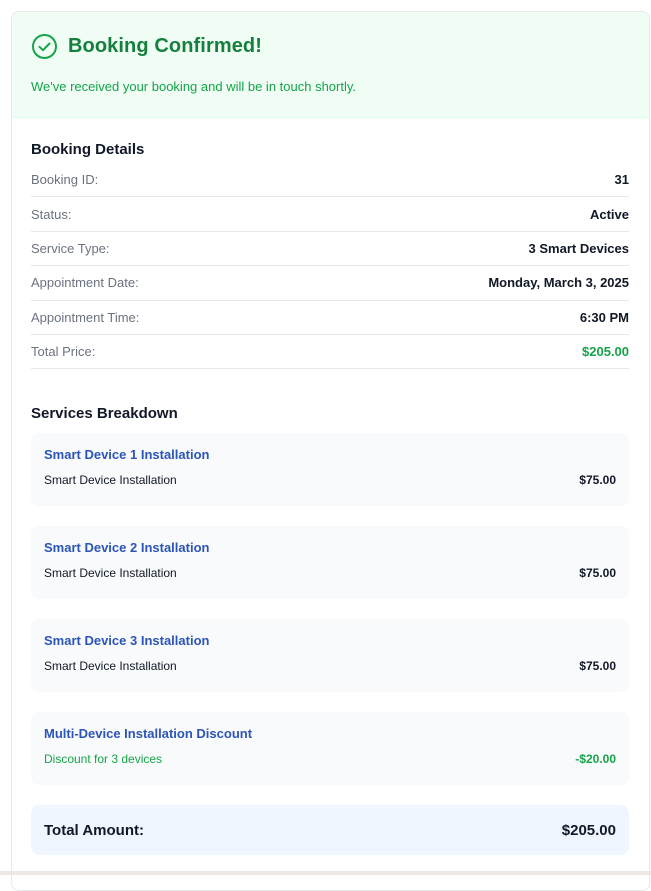 The height and width of the screenshot is (891, 651). What do you see at coordinates (605, 352) in the screenshot?
I see `total-price-value: $205.00` at bounding box center [605, 352].